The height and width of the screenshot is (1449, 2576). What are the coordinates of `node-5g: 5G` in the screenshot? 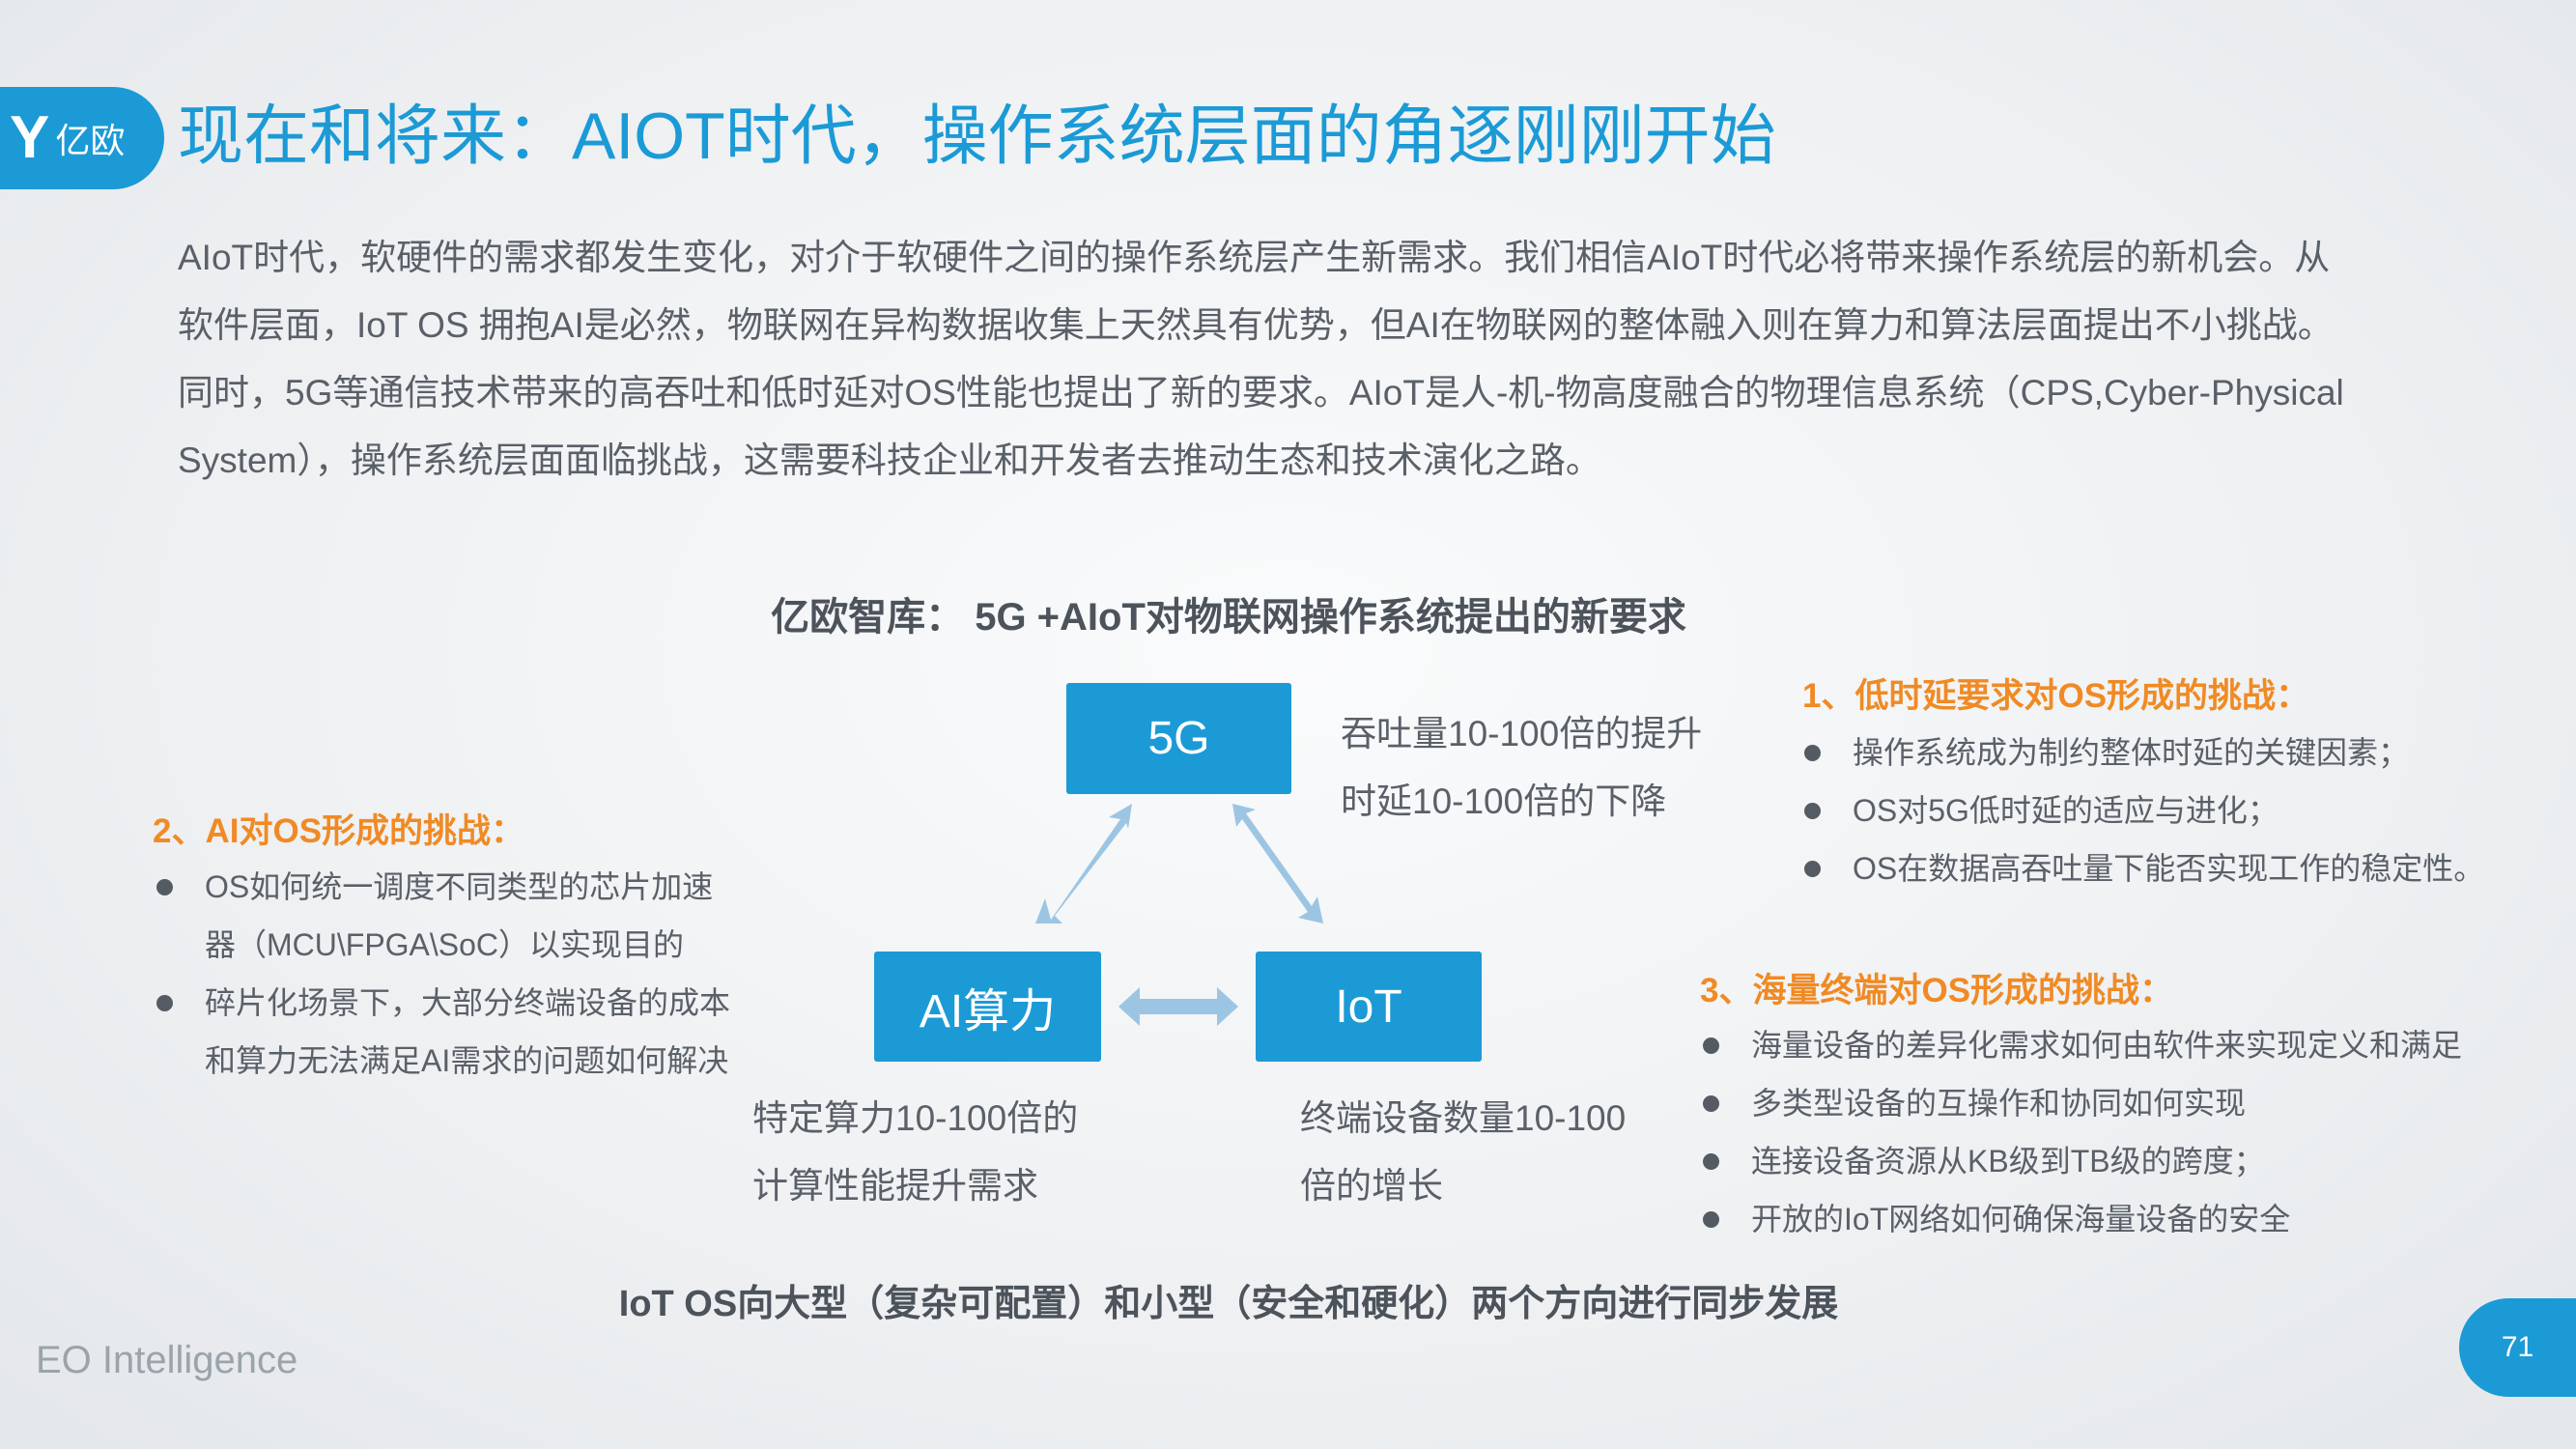 It's located at (1178, 738).